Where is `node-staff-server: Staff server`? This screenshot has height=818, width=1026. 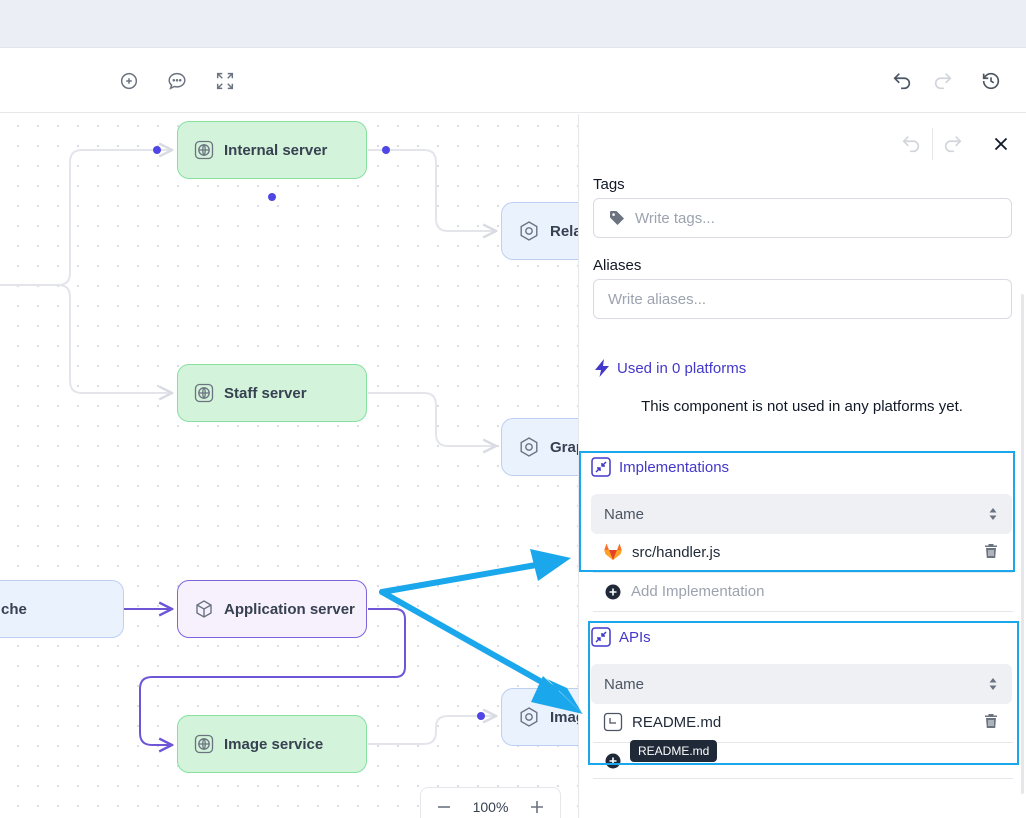 node-staff-server: Staff server is located at coordinates (272, 393).